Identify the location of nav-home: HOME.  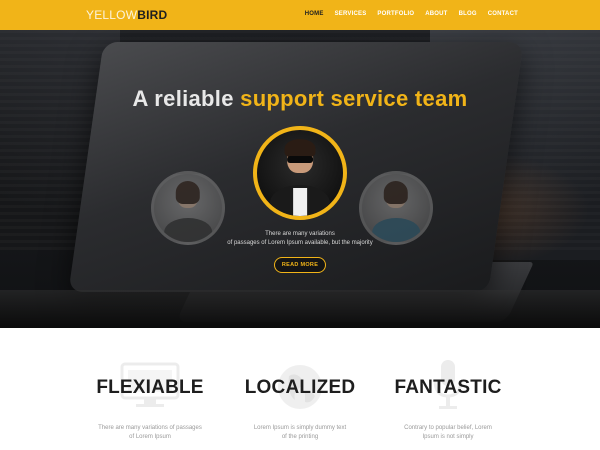
(314, 14).